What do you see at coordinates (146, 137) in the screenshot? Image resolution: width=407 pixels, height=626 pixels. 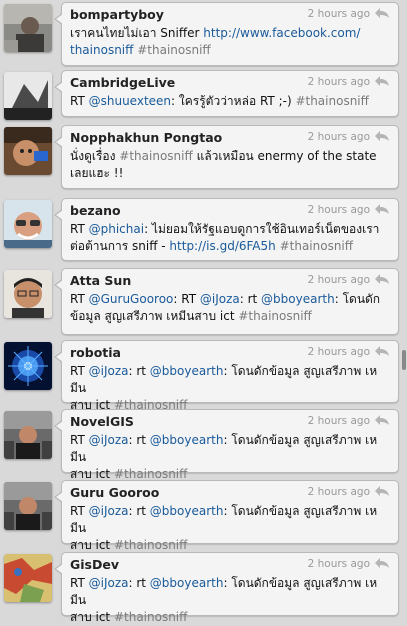 I see `tweet-username: Nopphakhun Pongtao` at bounding box center [146, 137].